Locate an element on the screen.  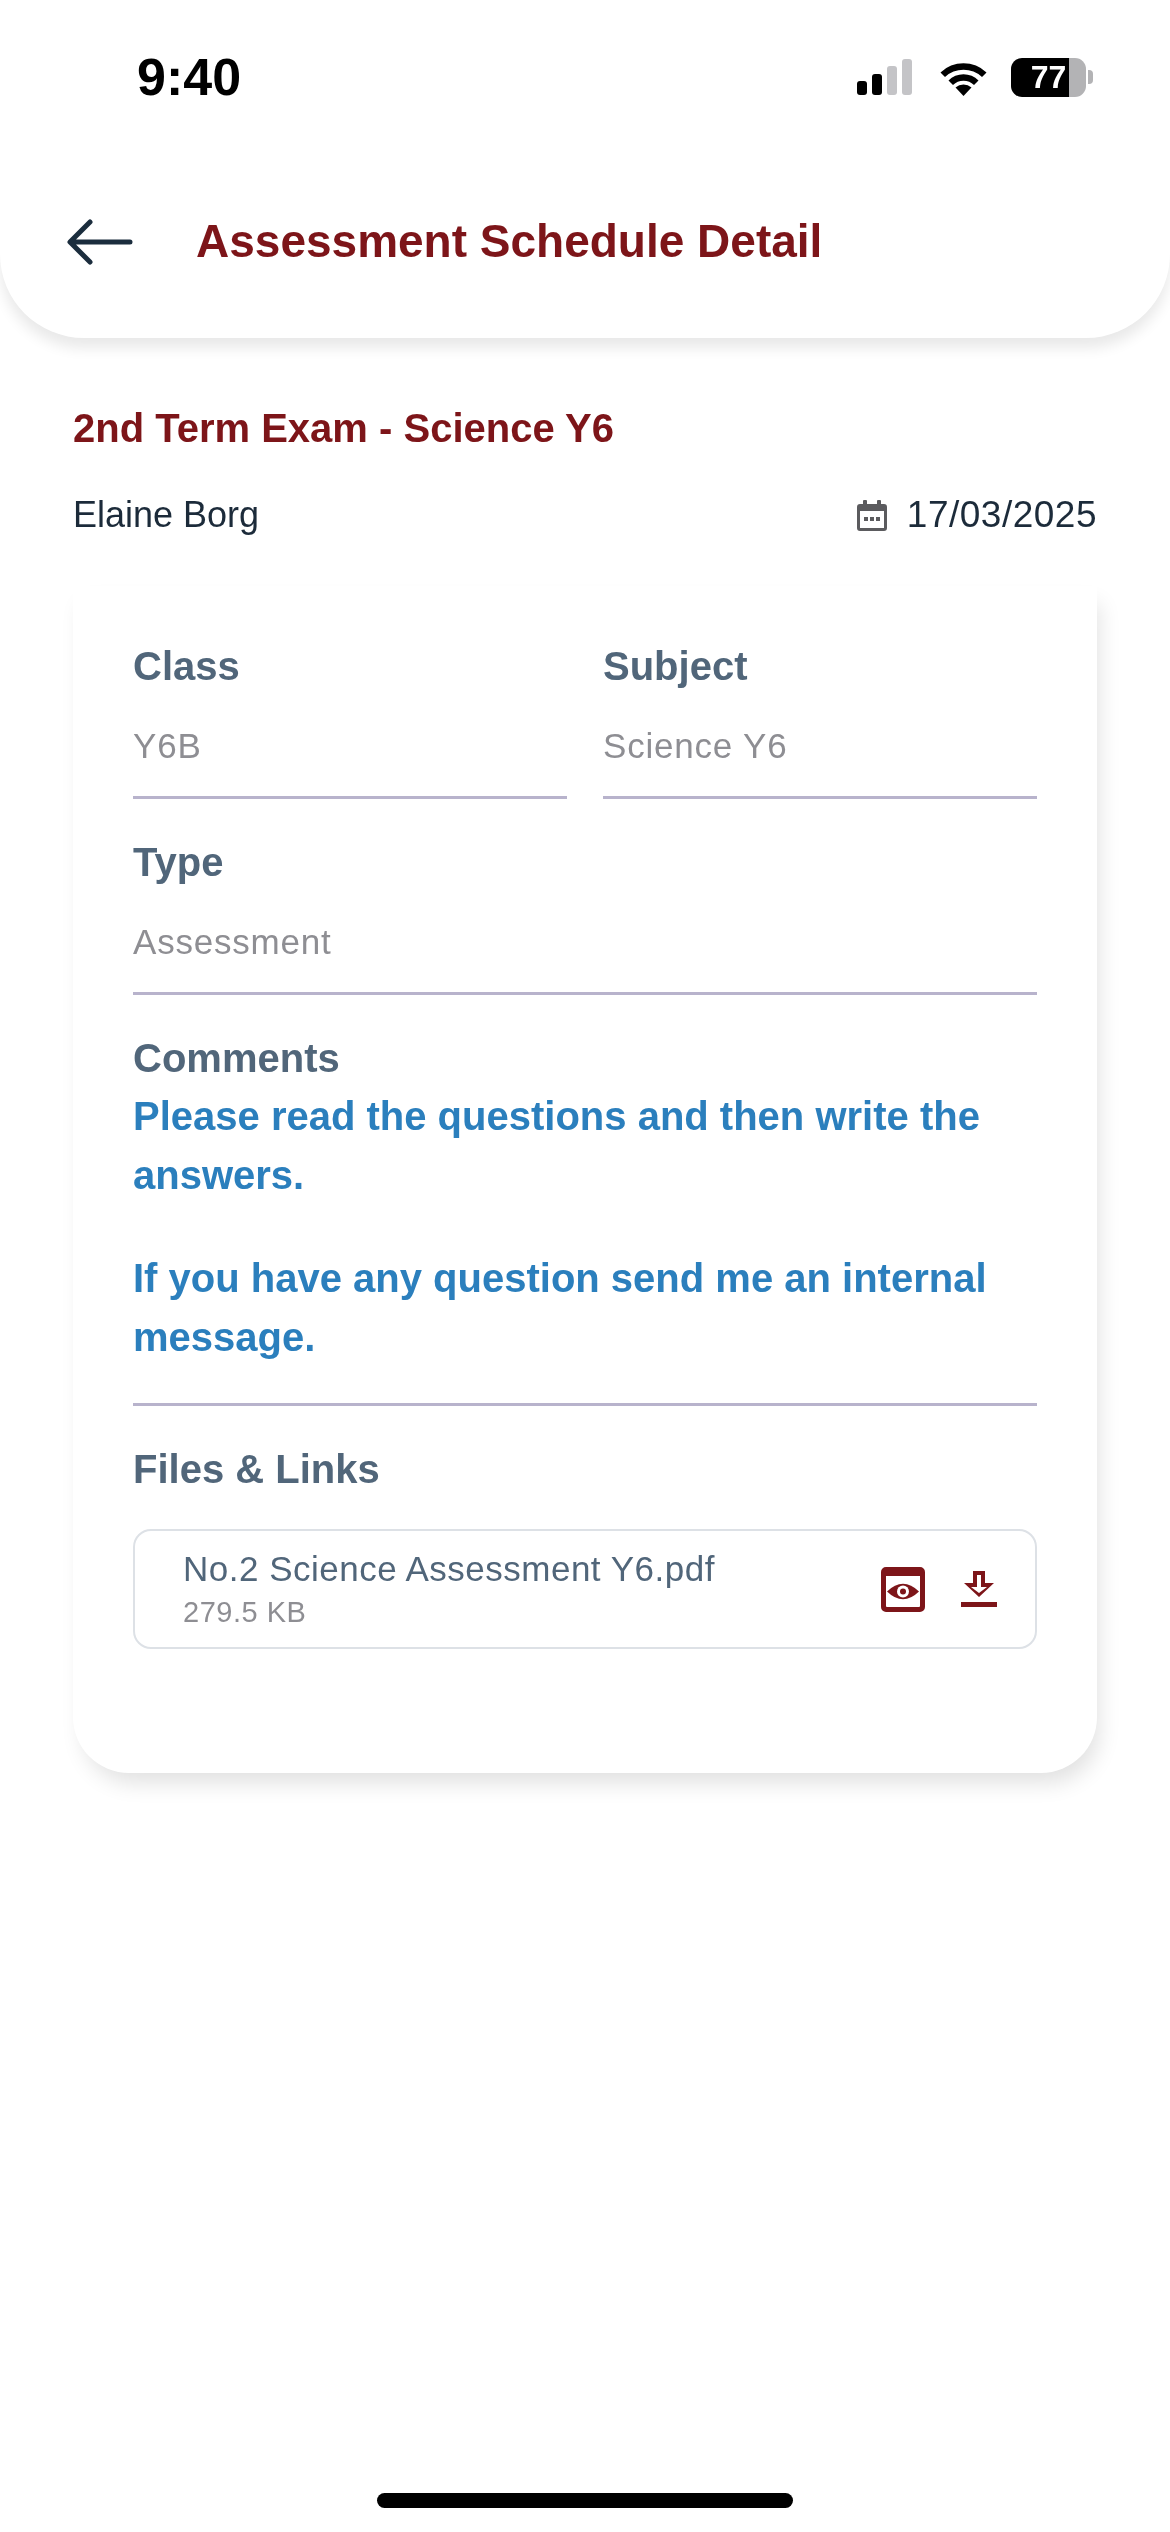
page-title: Assessment Schedule Detail is located at coordinates (509, 242).